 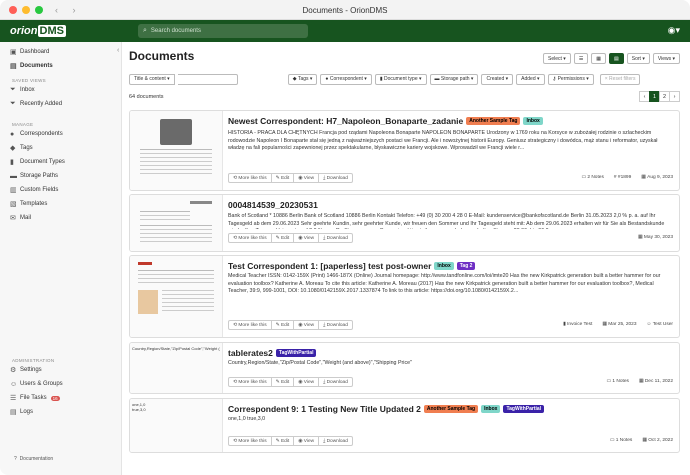 I want to click on select-button: Select ▾, so click(x=557, y=58).